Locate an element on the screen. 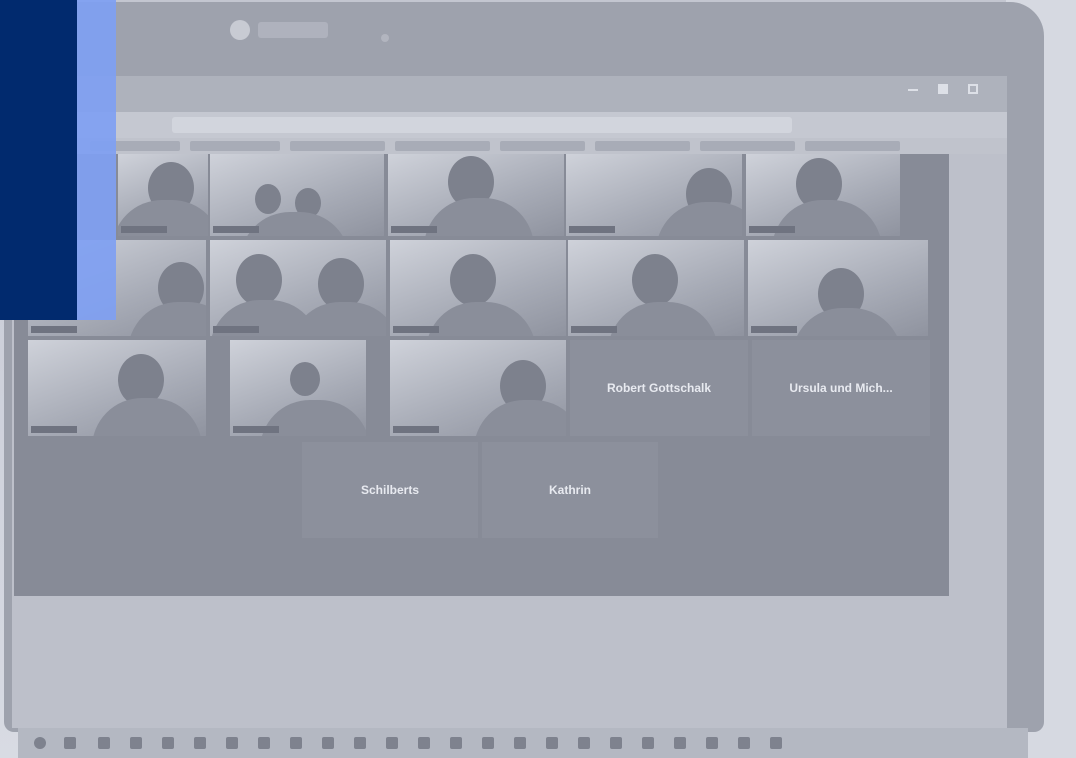 This screenshot has height=758, width=1076. overlay-light-blue-panel is located at coordinates (96, 160).